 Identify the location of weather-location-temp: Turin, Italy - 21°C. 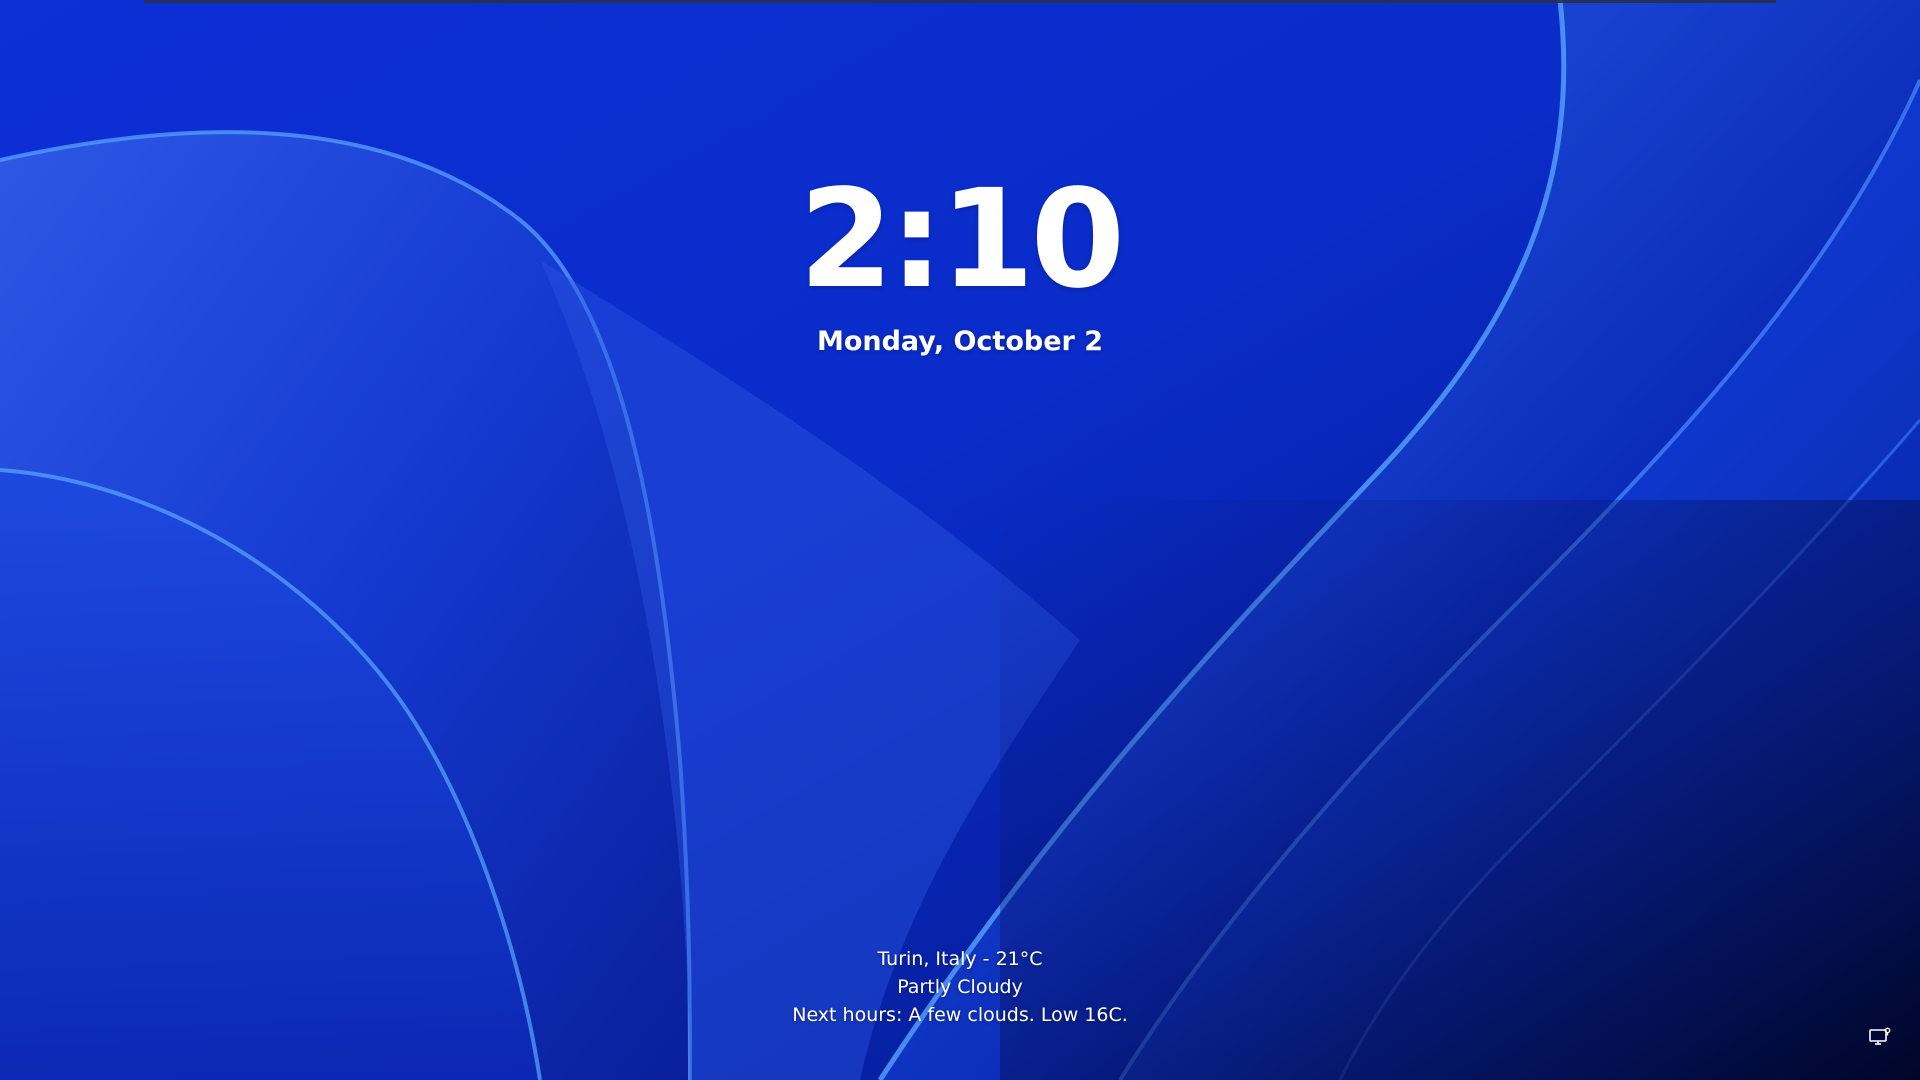
(960, 959).